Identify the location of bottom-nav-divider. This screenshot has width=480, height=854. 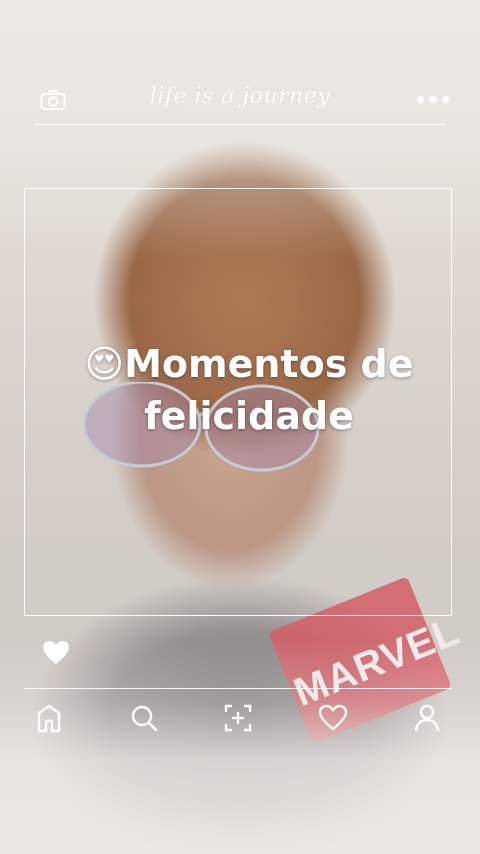
(238, 688).